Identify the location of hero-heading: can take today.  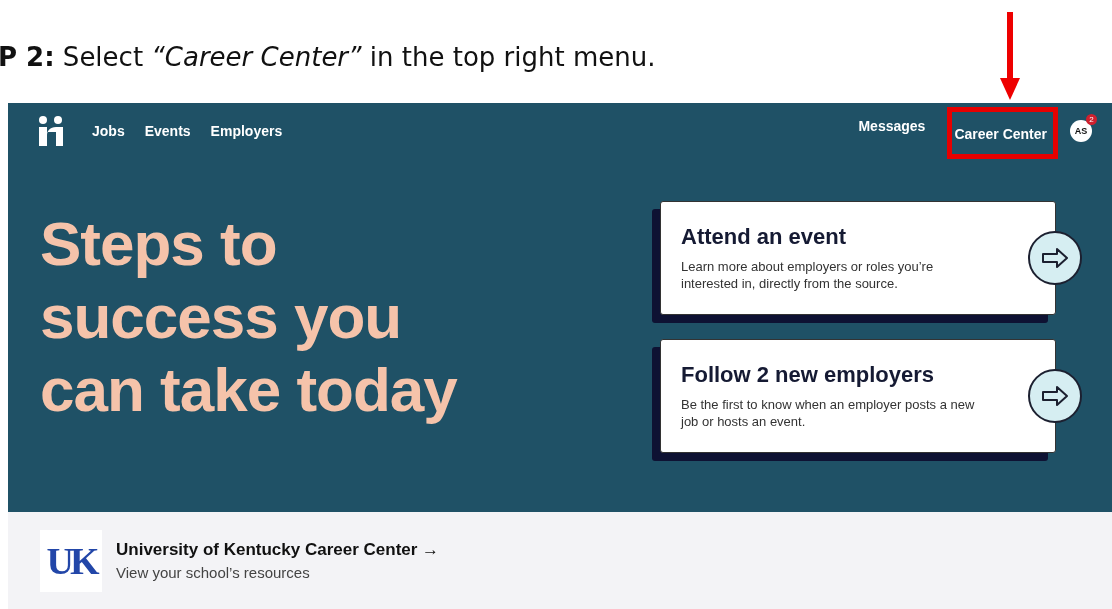
(249, 390).